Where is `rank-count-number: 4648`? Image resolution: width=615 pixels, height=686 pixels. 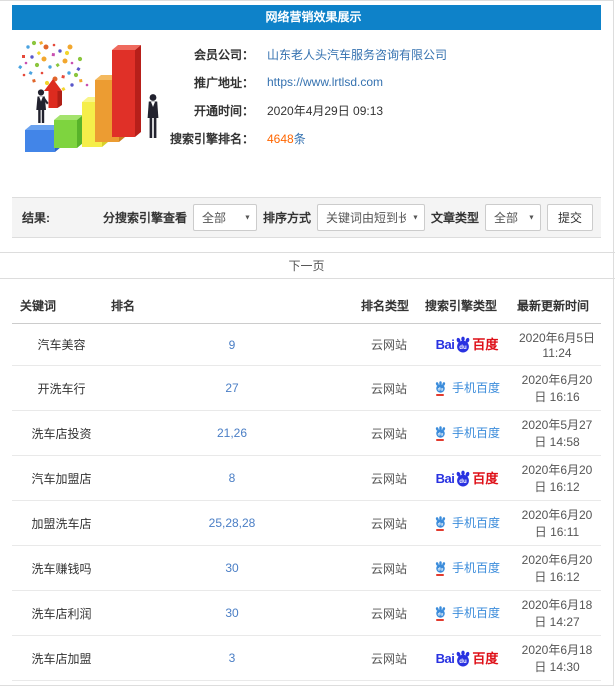
rank-count-number: 4648 is located at coordinates (280, 138).